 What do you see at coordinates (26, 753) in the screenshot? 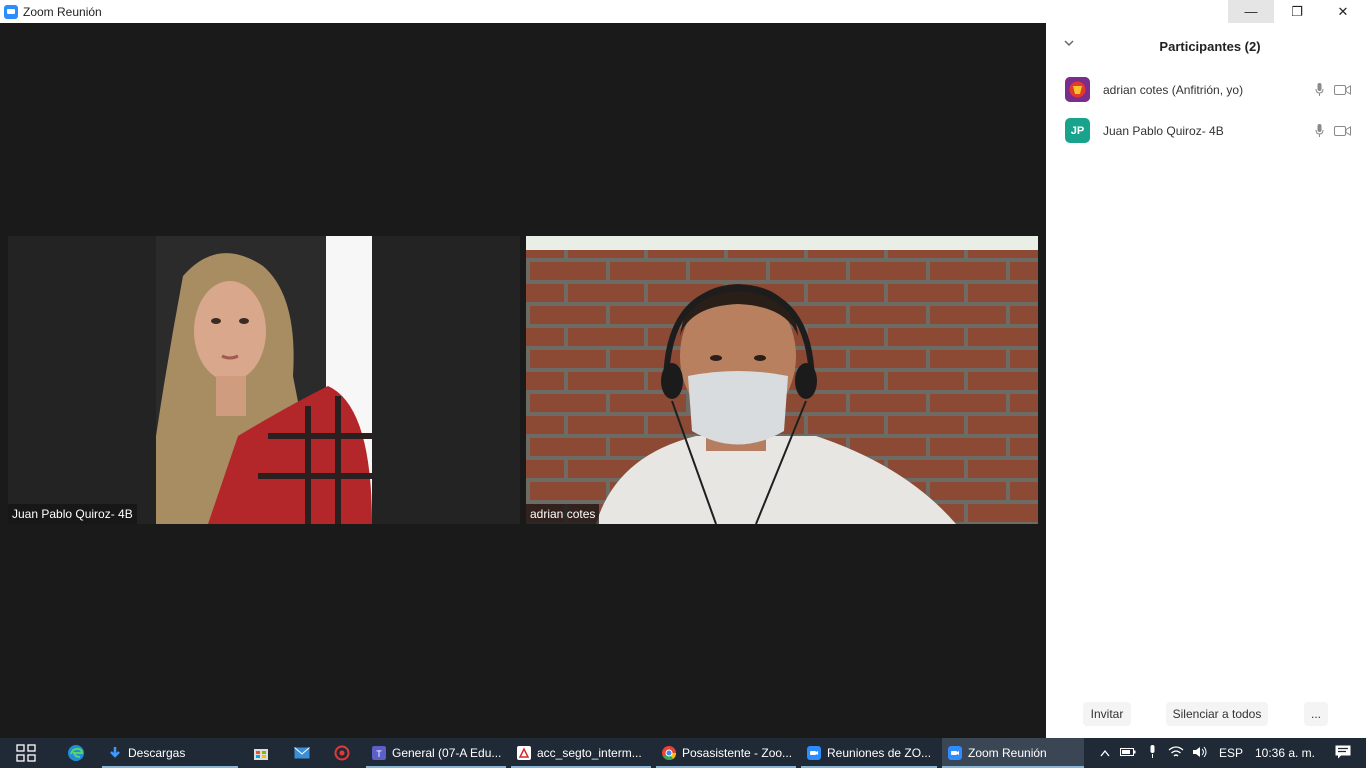
I see `task-view-icon` at bounding box center [26, 753].